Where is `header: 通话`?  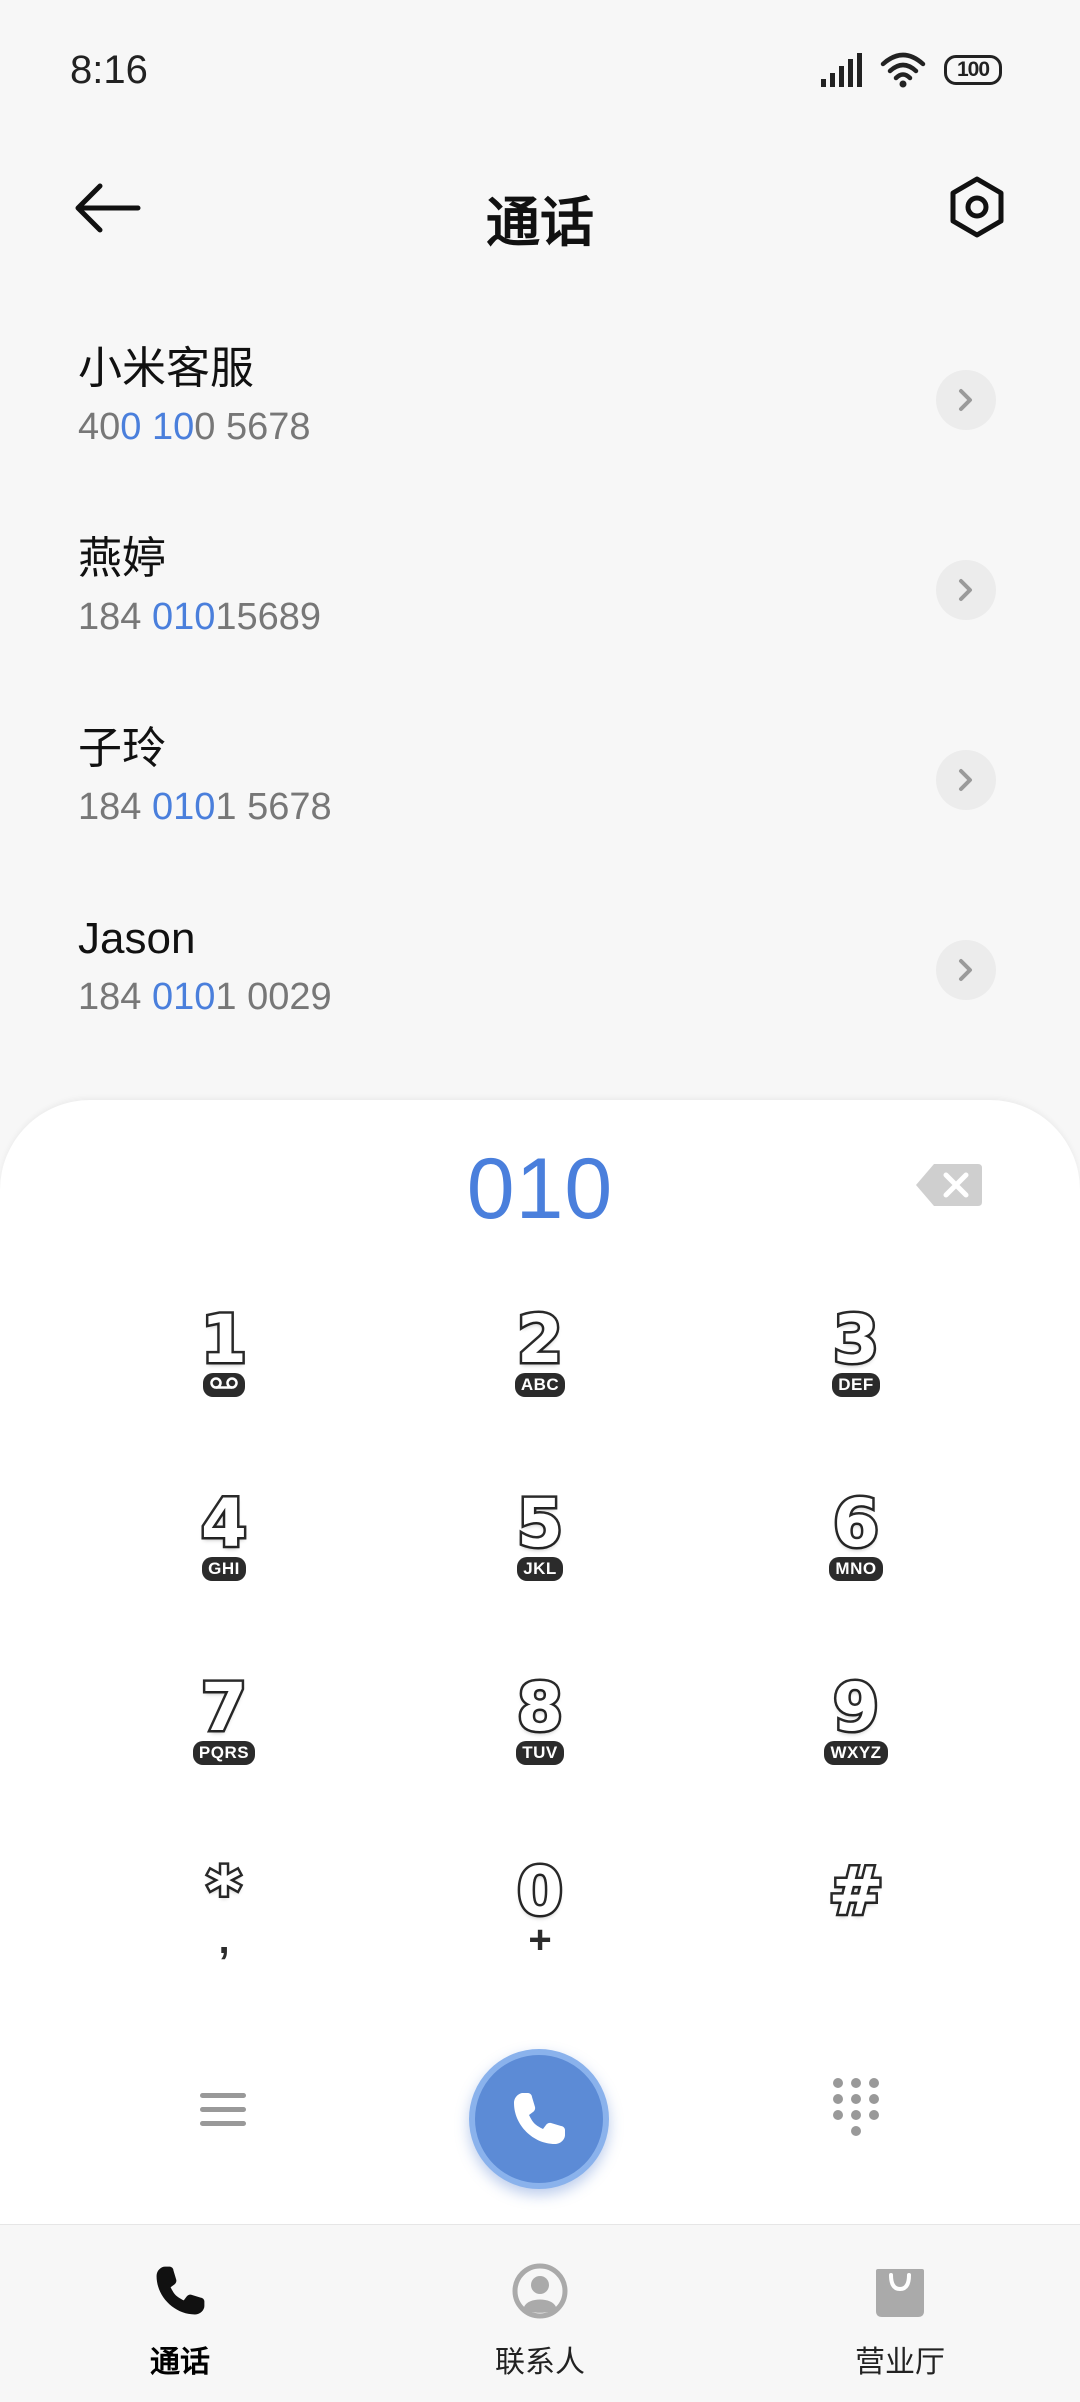 header: 通话 is located at coordinates (540, 210).